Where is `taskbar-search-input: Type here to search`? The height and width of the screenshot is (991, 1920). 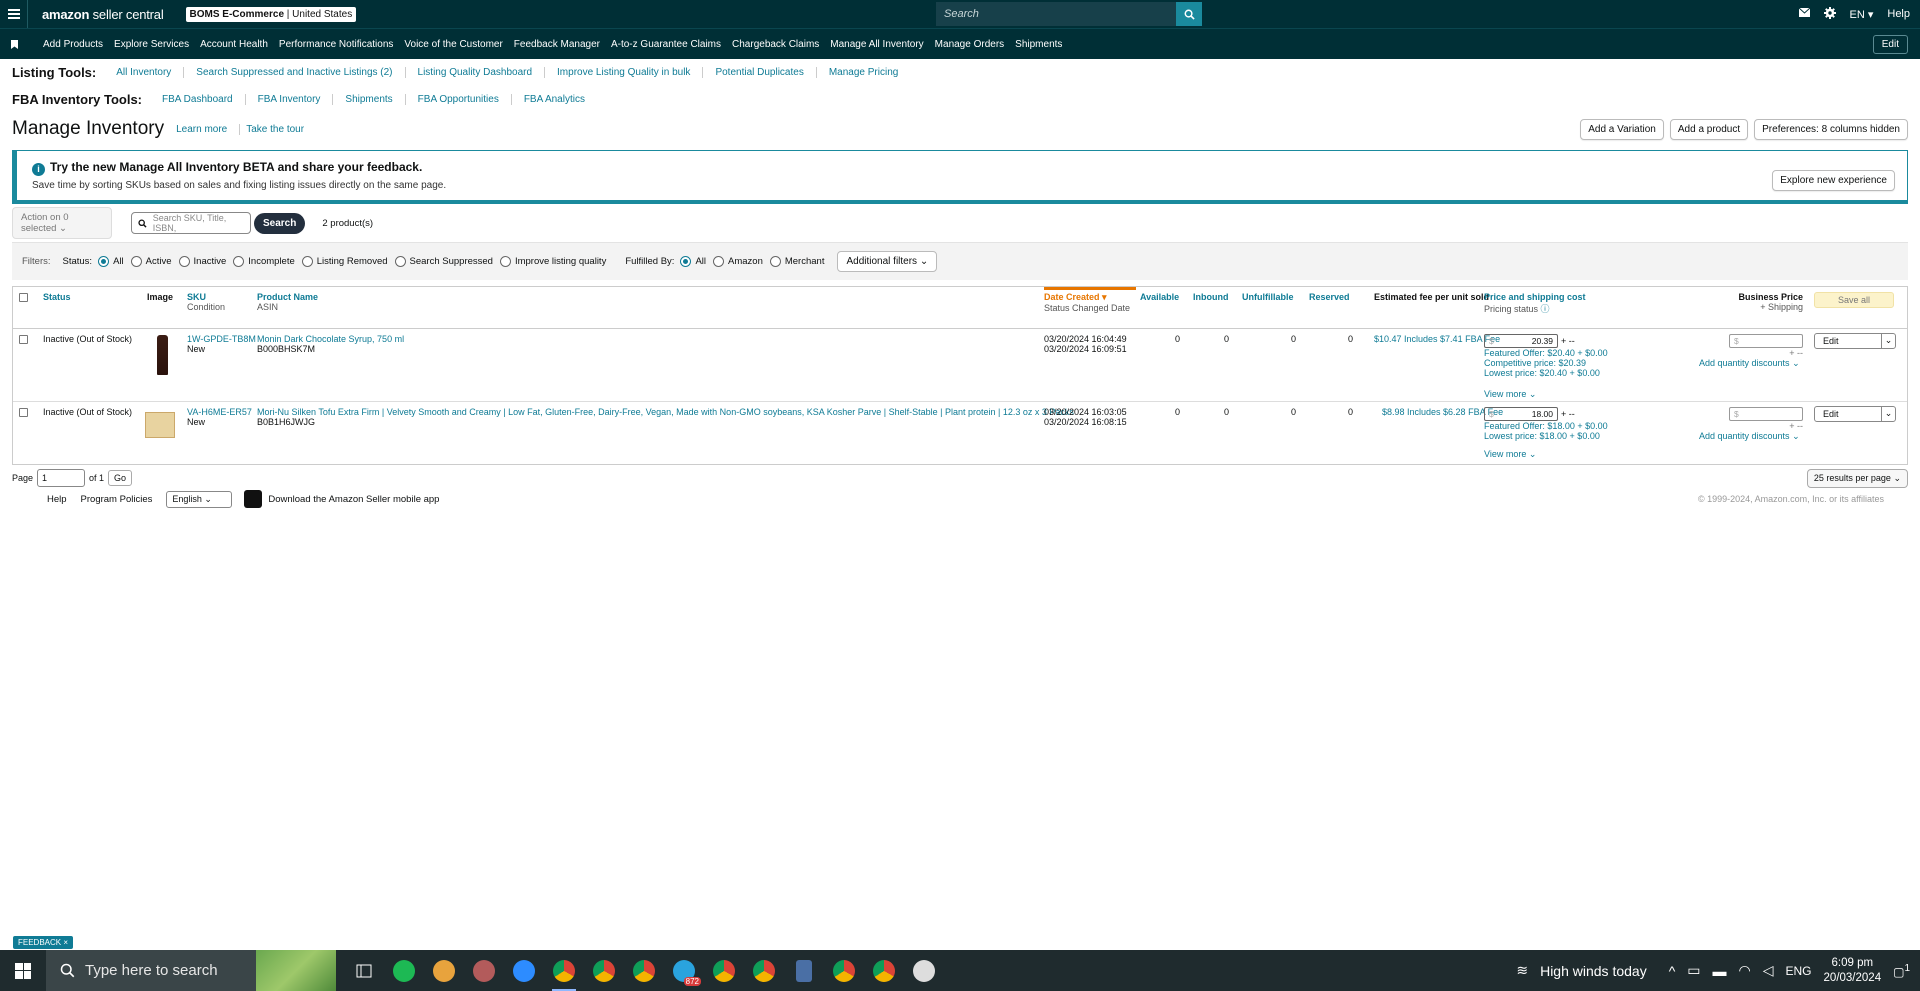
taskbar-search-input: Type here to search is located at coordinates (191, 970).